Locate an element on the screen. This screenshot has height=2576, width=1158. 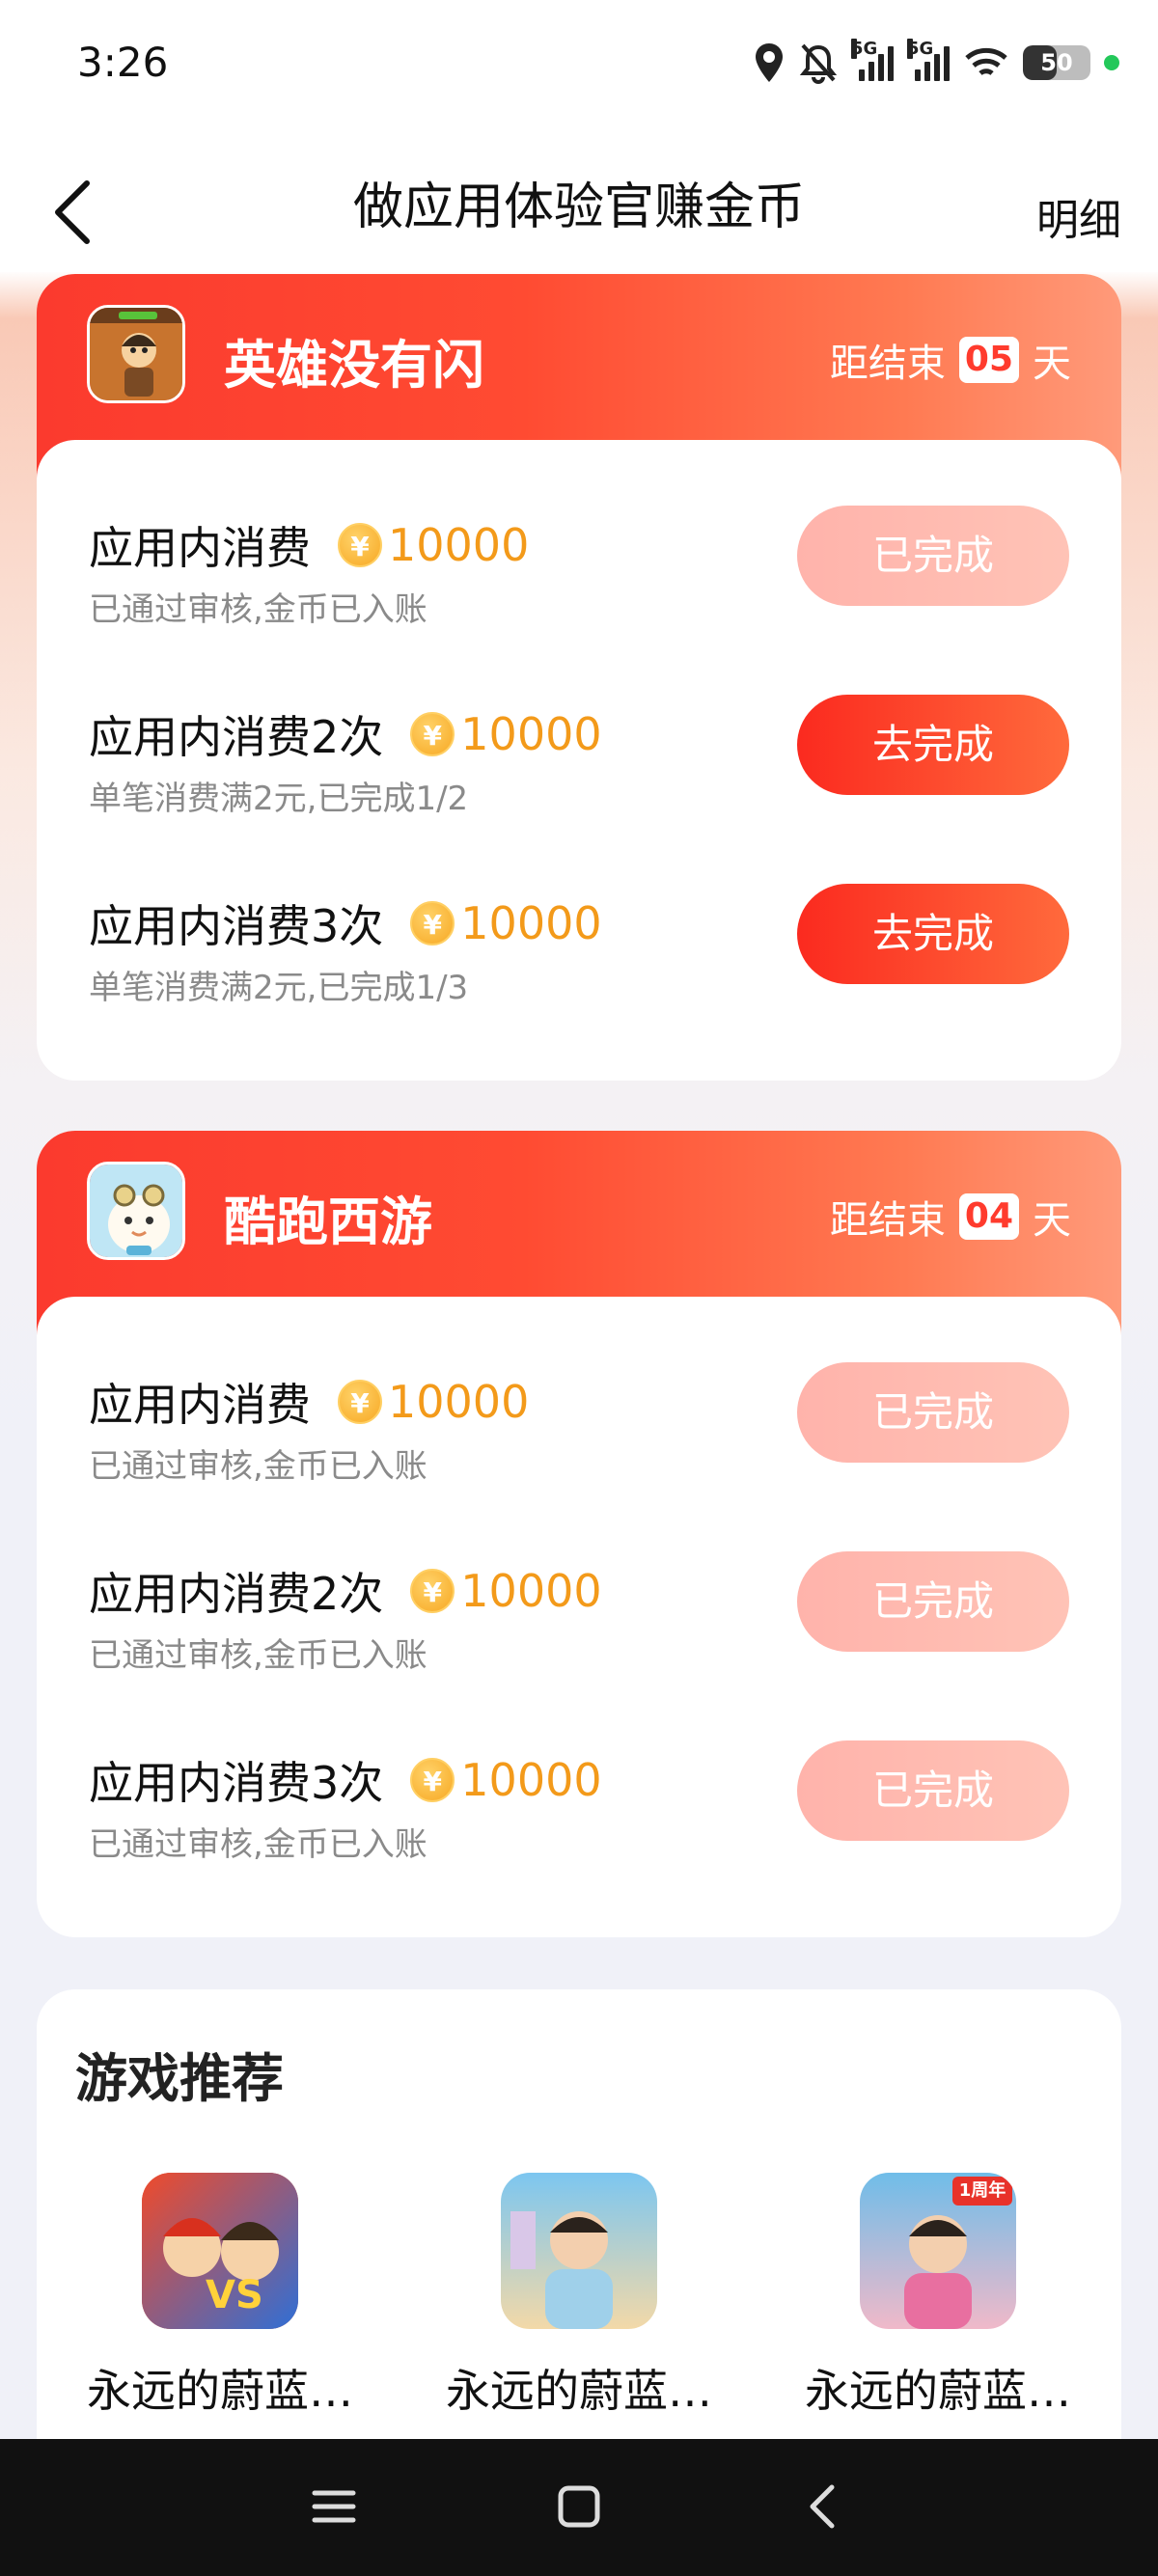
status-icons: 5G 5G 50 is located at coordinates (936, 63).